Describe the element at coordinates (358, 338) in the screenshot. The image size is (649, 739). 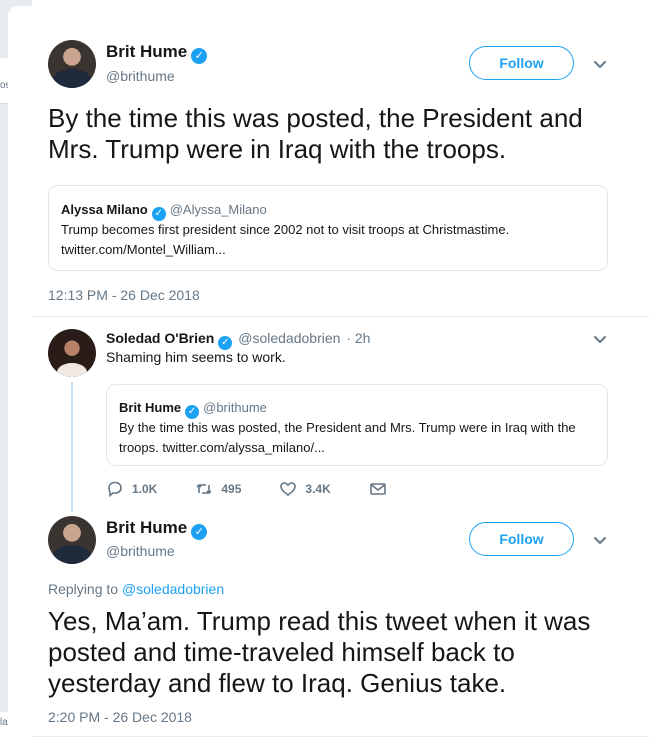
I see `reply-age: · 2h` at that location.